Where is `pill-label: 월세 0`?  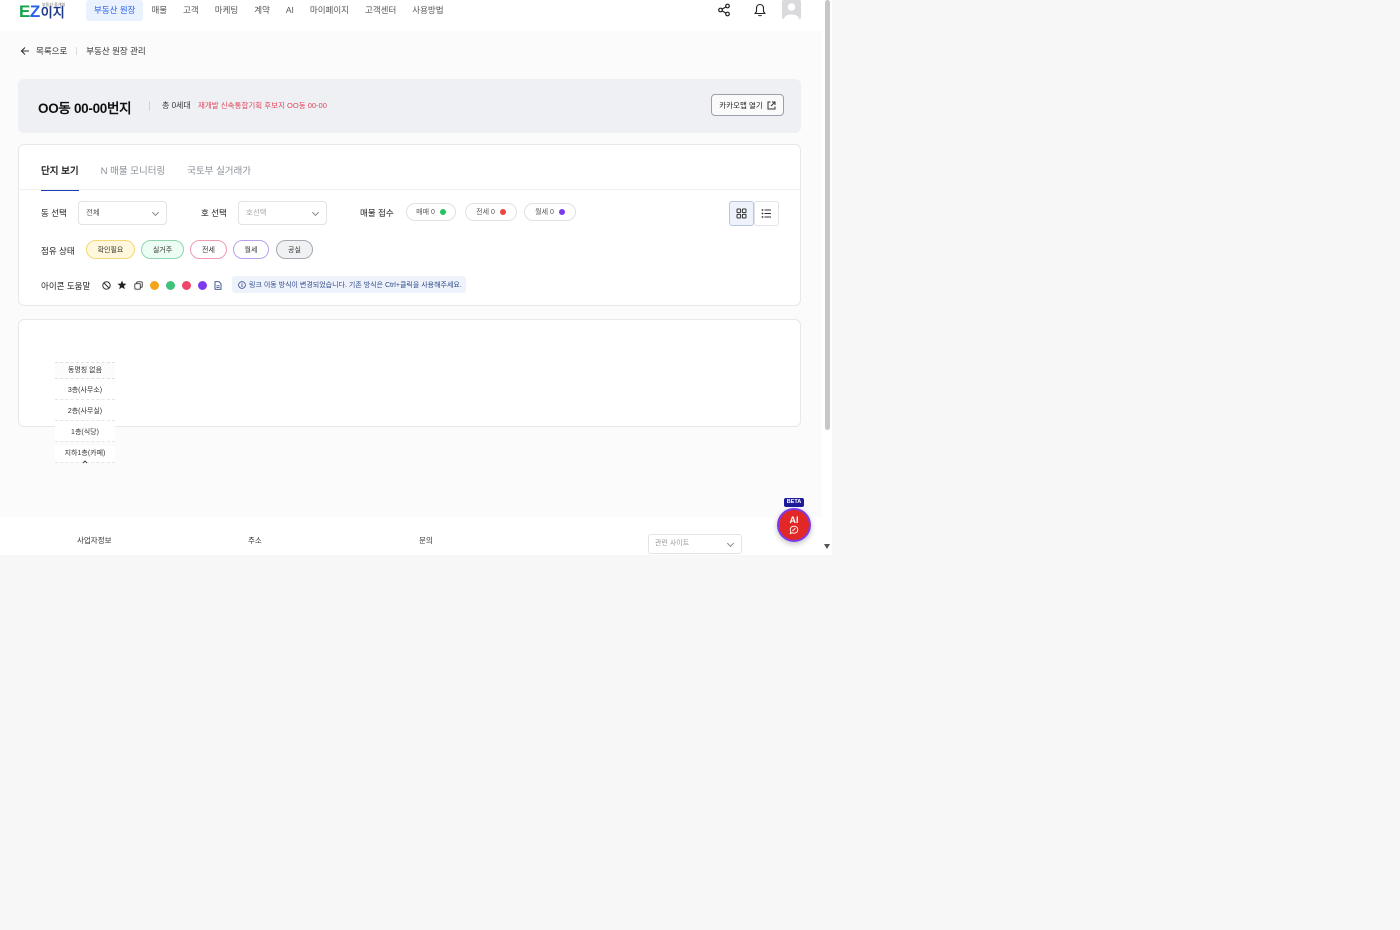
pill-label: 월세 0 is located at coordinates (544, 212).